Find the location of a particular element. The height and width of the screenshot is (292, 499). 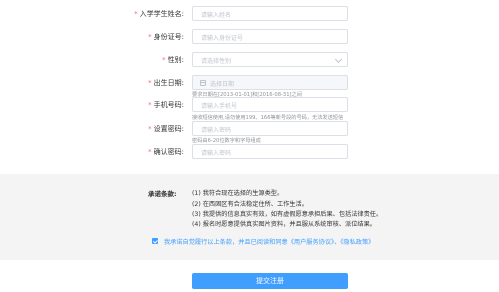

id-number-label: * 身份证号: is located at coordinates (166, 37).